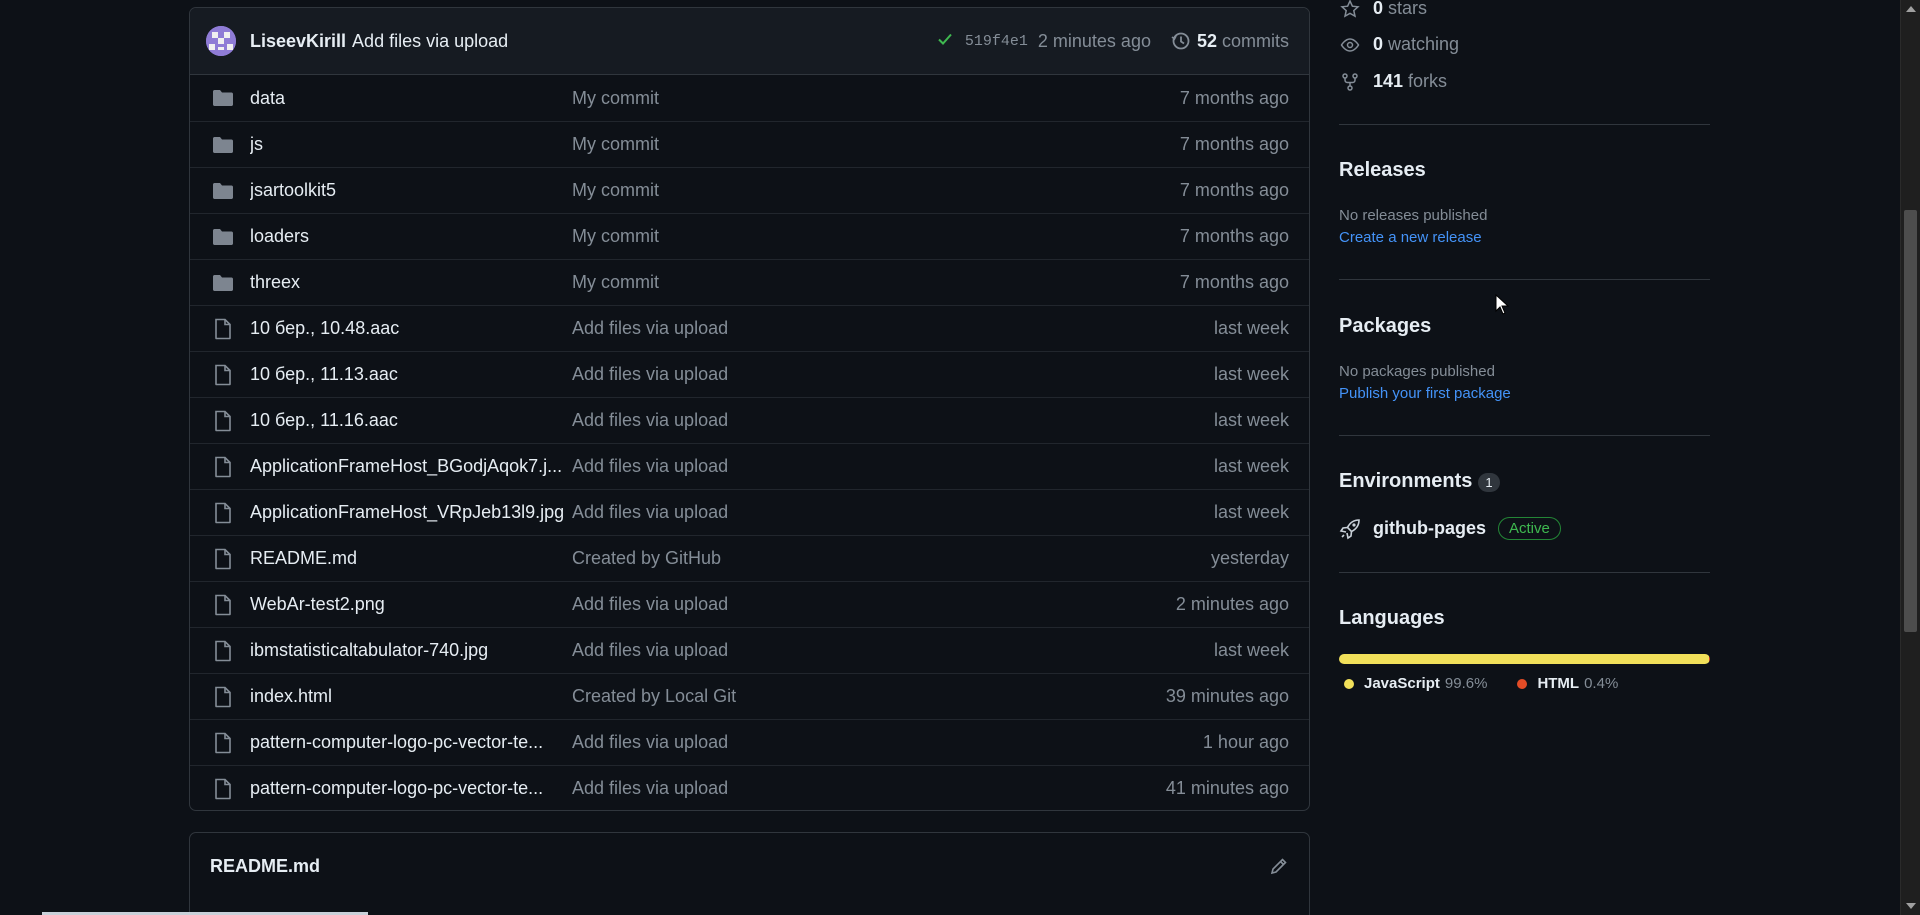  Describe the element at coordinates (1911, 9) in the screenshot. I see `scroll-up-arrow-icon` at that location.